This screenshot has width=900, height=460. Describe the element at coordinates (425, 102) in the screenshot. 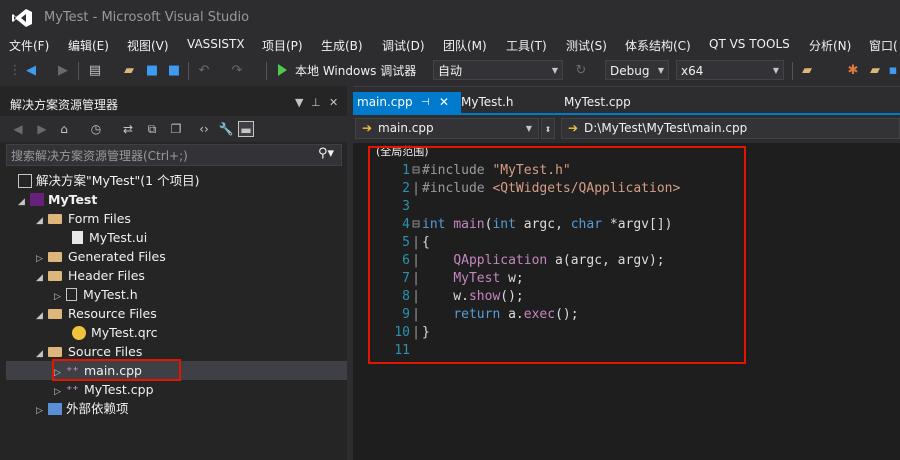

I see `pin-icon: ⊣` at that location.